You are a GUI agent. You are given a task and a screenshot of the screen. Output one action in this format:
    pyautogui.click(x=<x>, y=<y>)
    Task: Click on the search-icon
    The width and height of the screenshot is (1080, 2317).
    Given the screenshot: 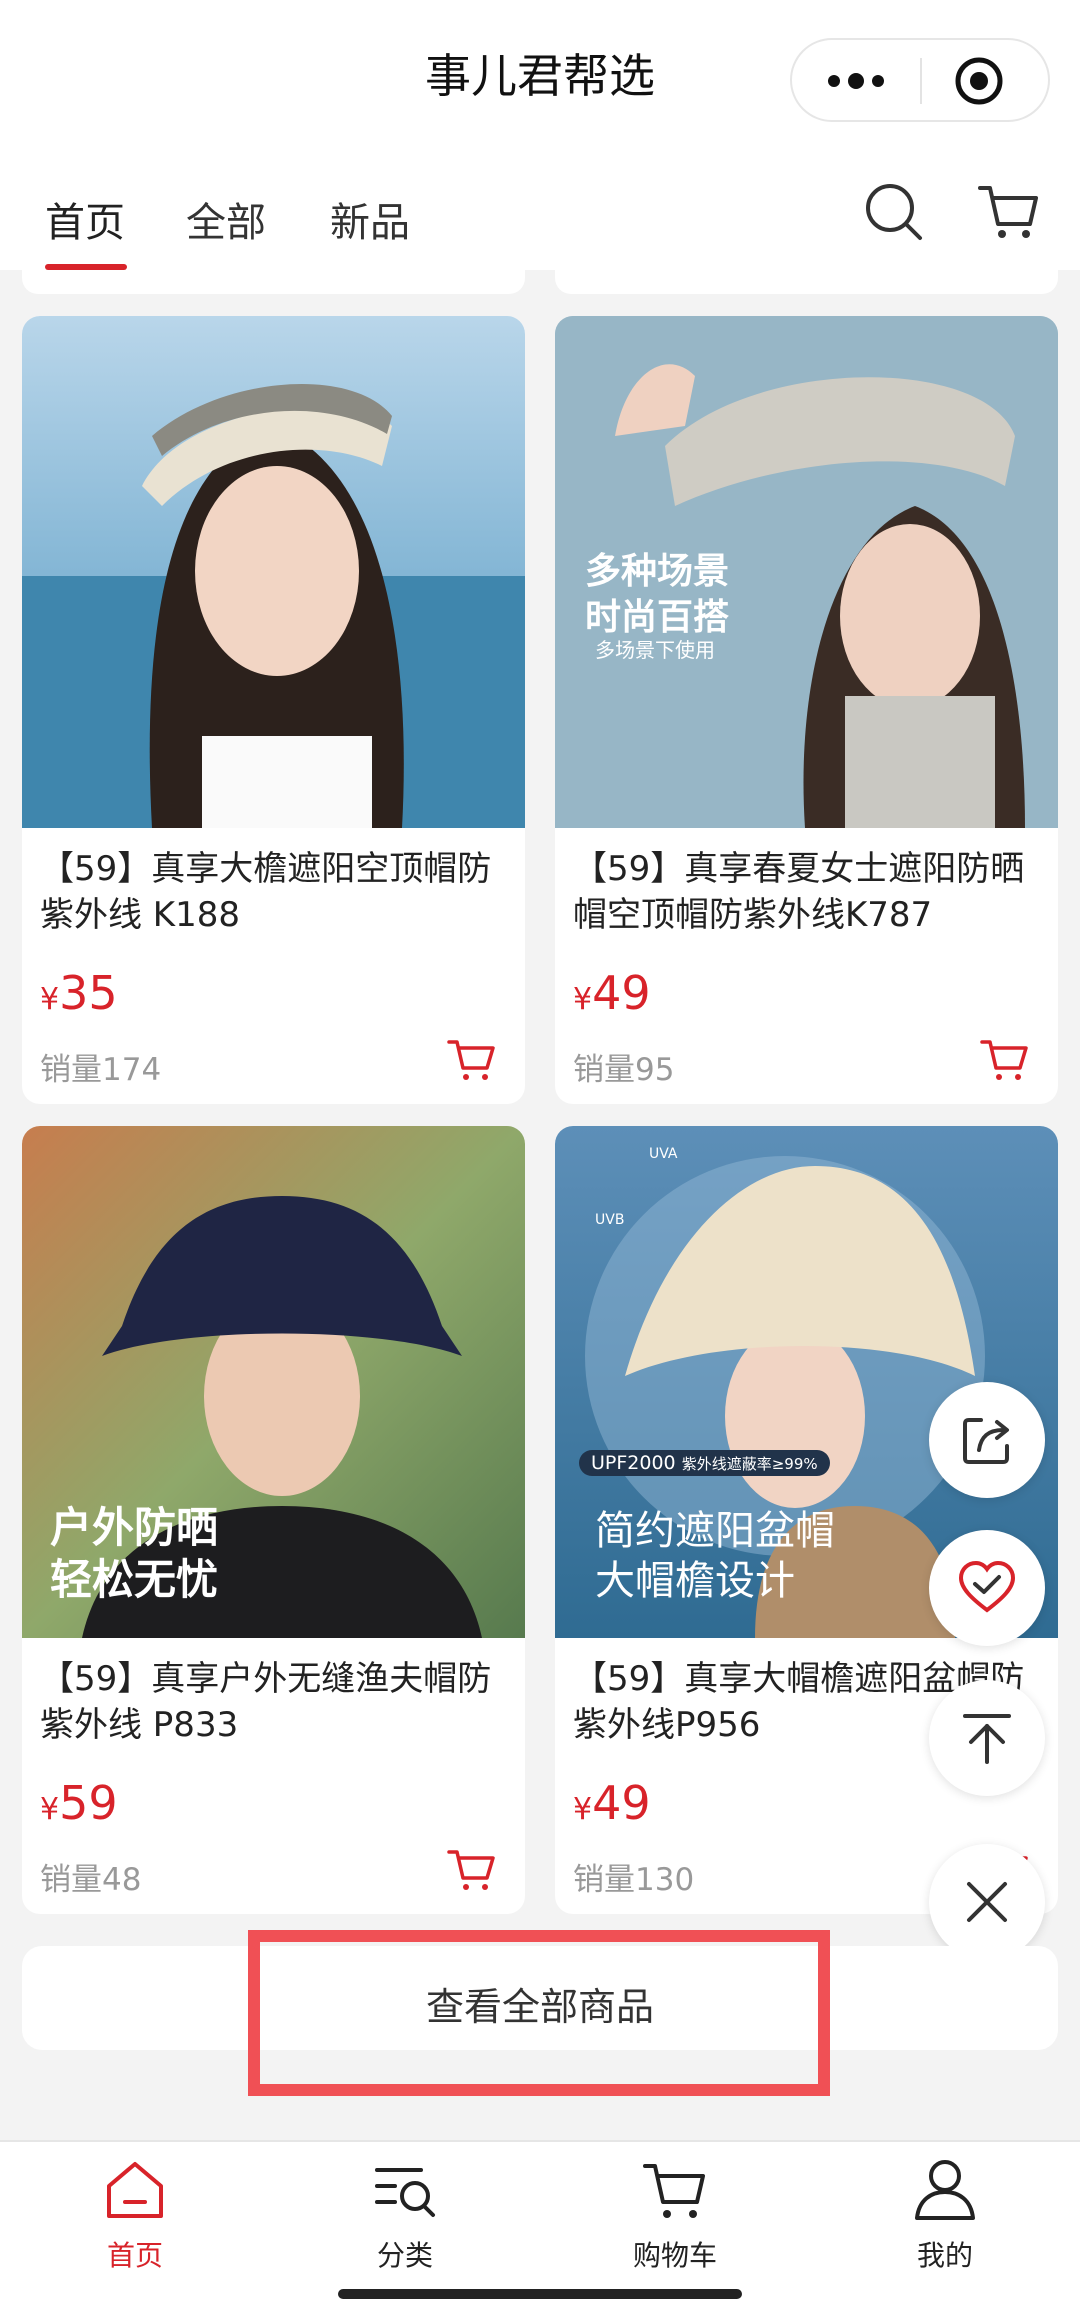 What is the action you would take?
    pyautogui.click(x=894, y=212)
    